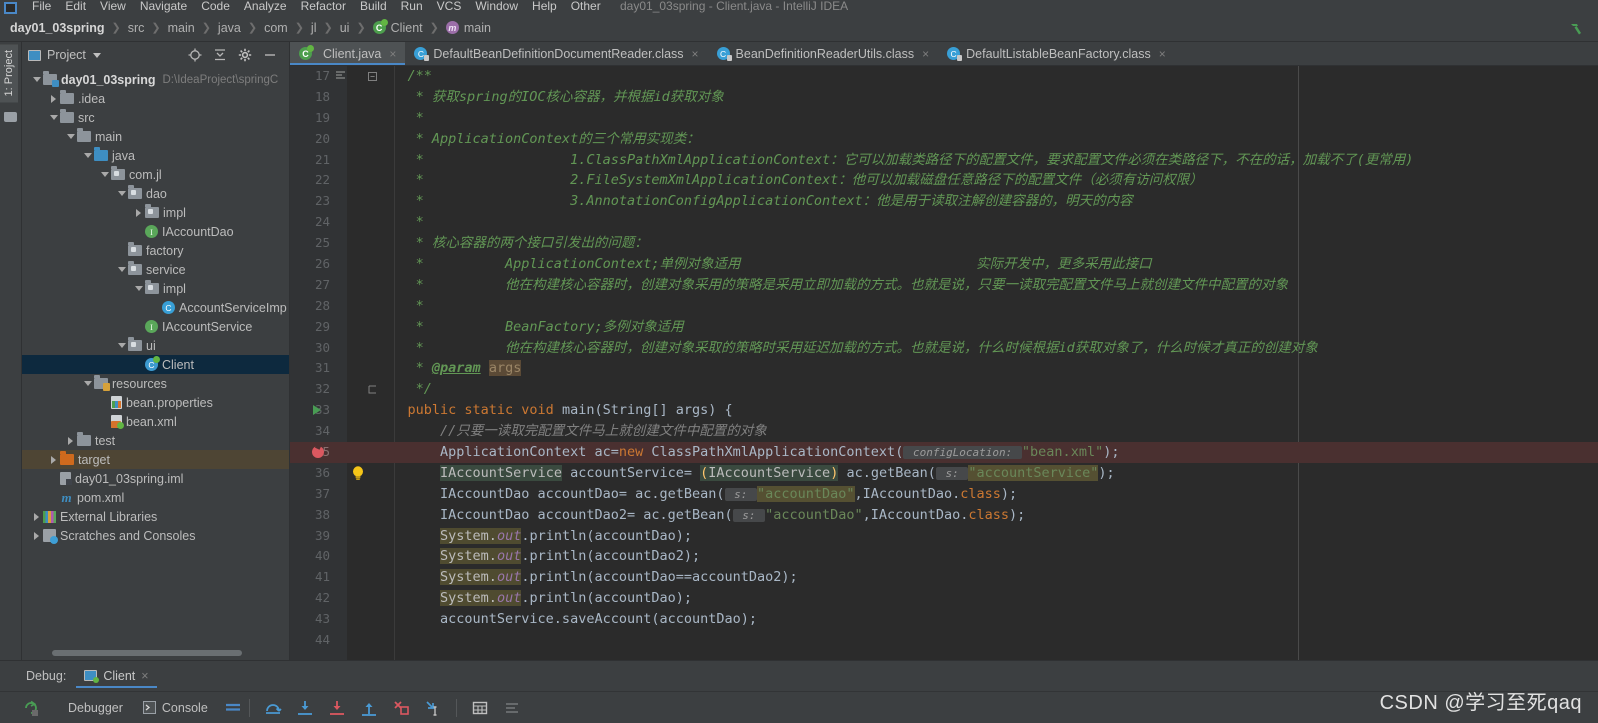 This screenshot has width=1598, height=723. Describe the element at coordinates (944, 97) in the screenshot. I see `code-line-18: 18 * 获取spring的IOC核心容器，并根据id获取对象` at that location.